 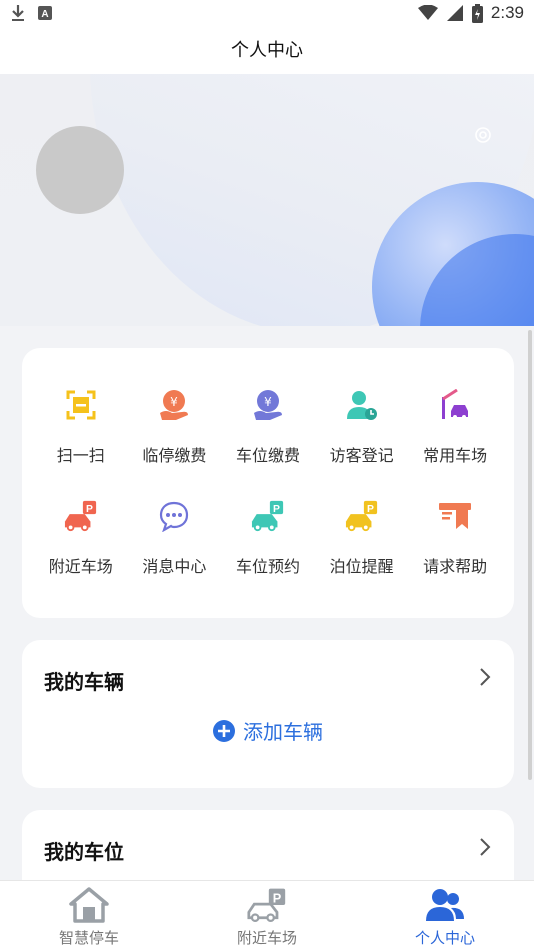 I want to click on bottom-navigation: 智慧停车 P 附近车场 个人中心, so click(x=267, y=915).